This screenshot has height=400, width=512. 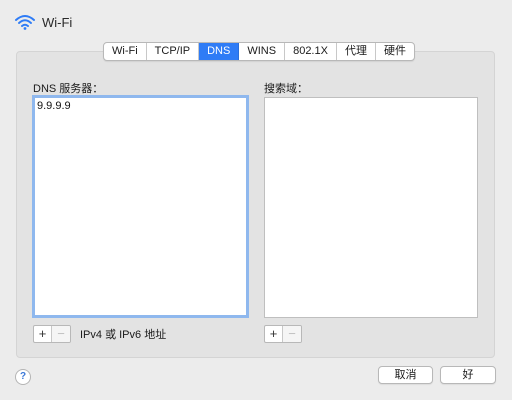 I want to click on ok-button: 好, so click(x=468, y=375).